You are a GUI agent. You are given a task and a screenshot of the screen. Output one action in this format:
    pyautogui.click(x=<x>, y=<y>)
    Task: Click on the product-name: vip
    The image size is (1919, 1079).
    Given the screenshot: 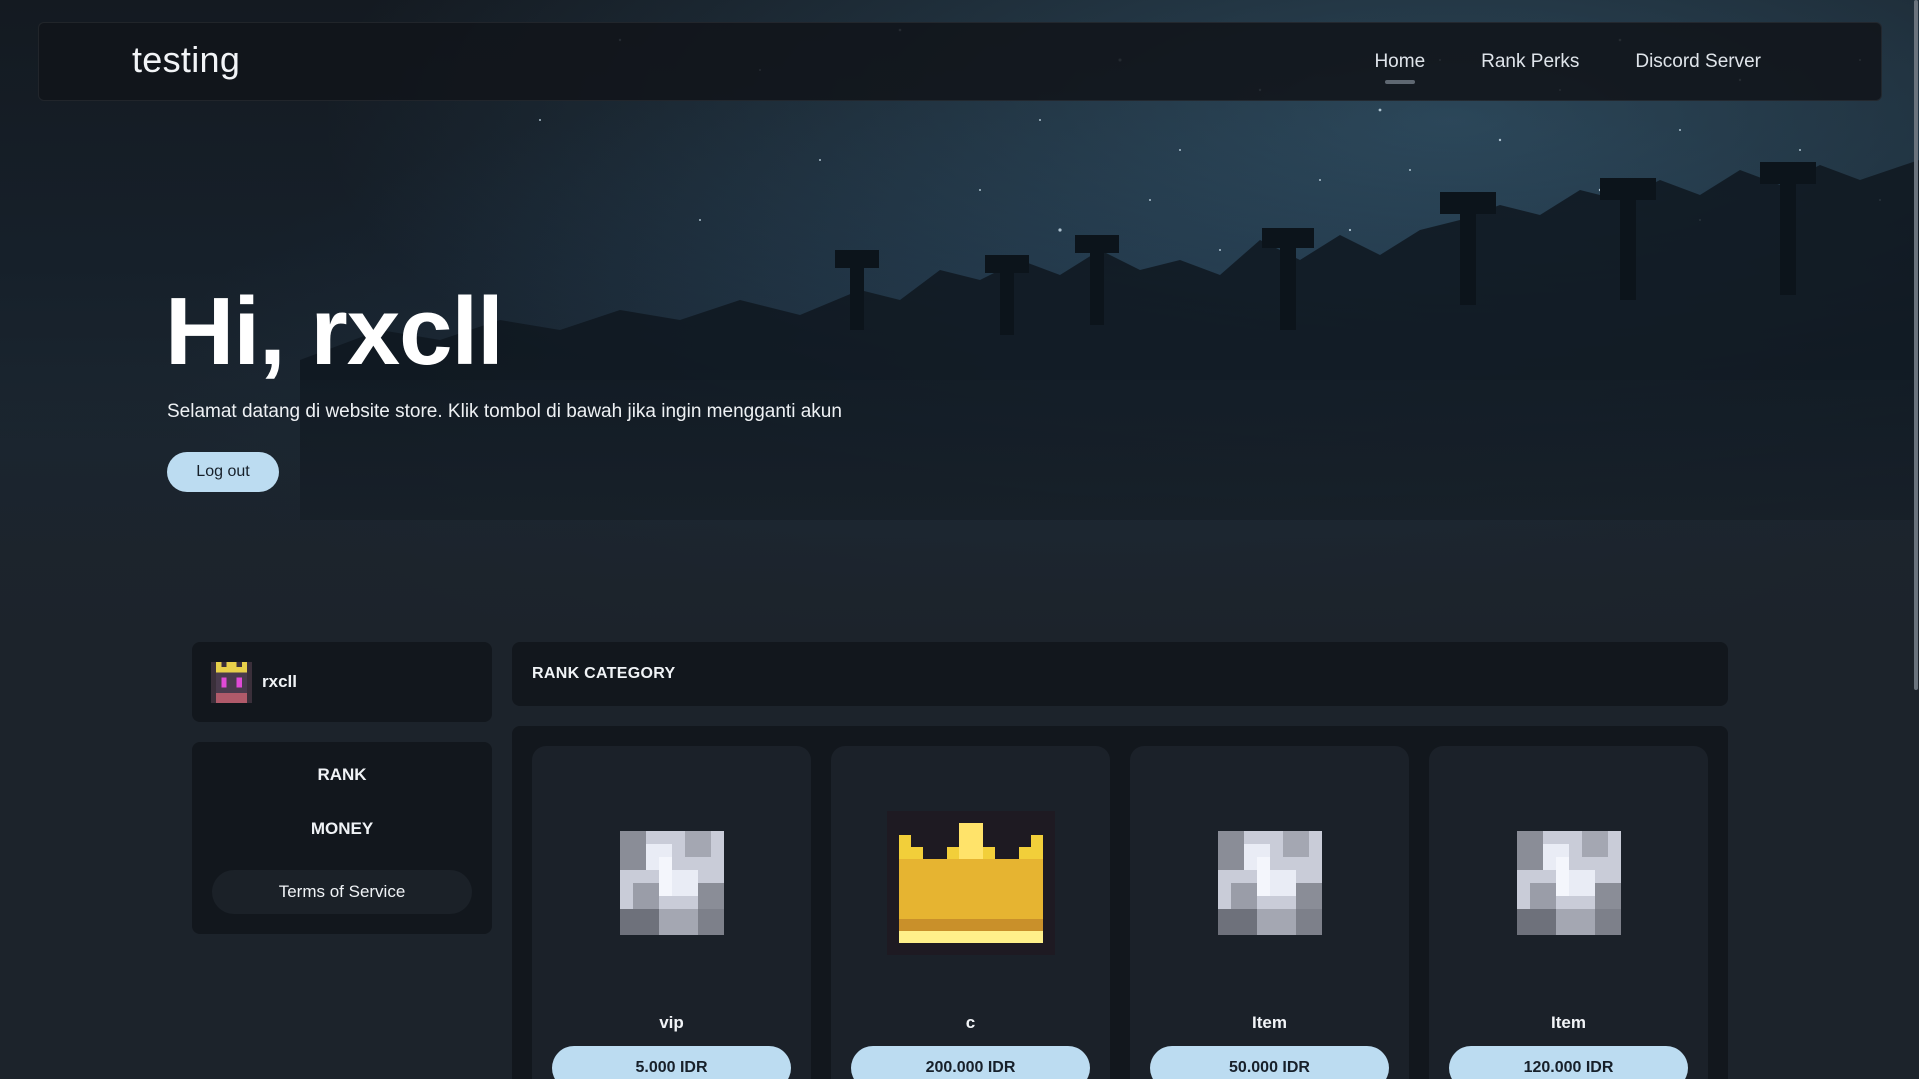 What is the action you would take?
    pyautogui.click(x=671, y=1022)
    